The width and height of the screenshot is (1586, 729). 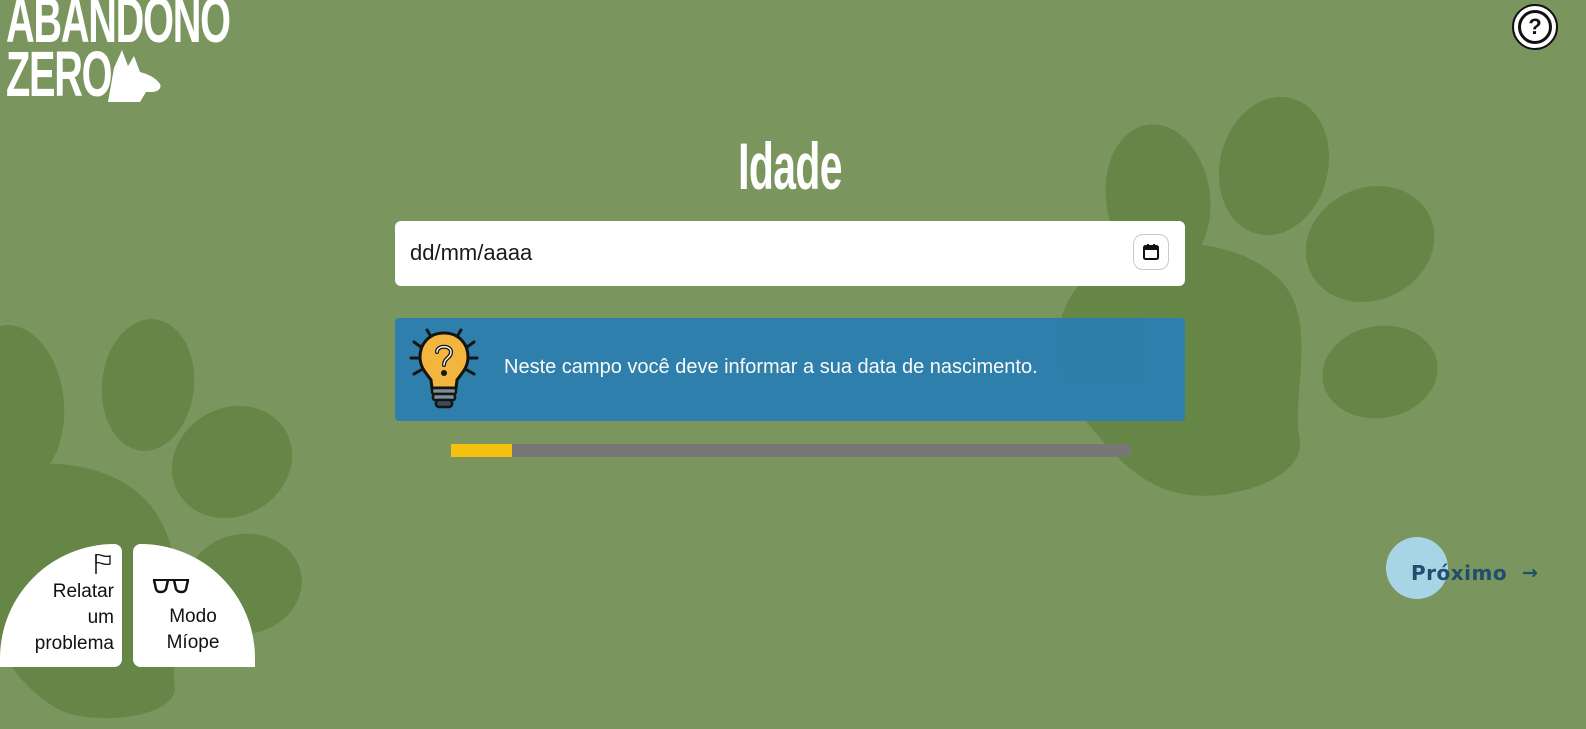 I want to click on calendar-picker-button, so click(x=1151, y=252).